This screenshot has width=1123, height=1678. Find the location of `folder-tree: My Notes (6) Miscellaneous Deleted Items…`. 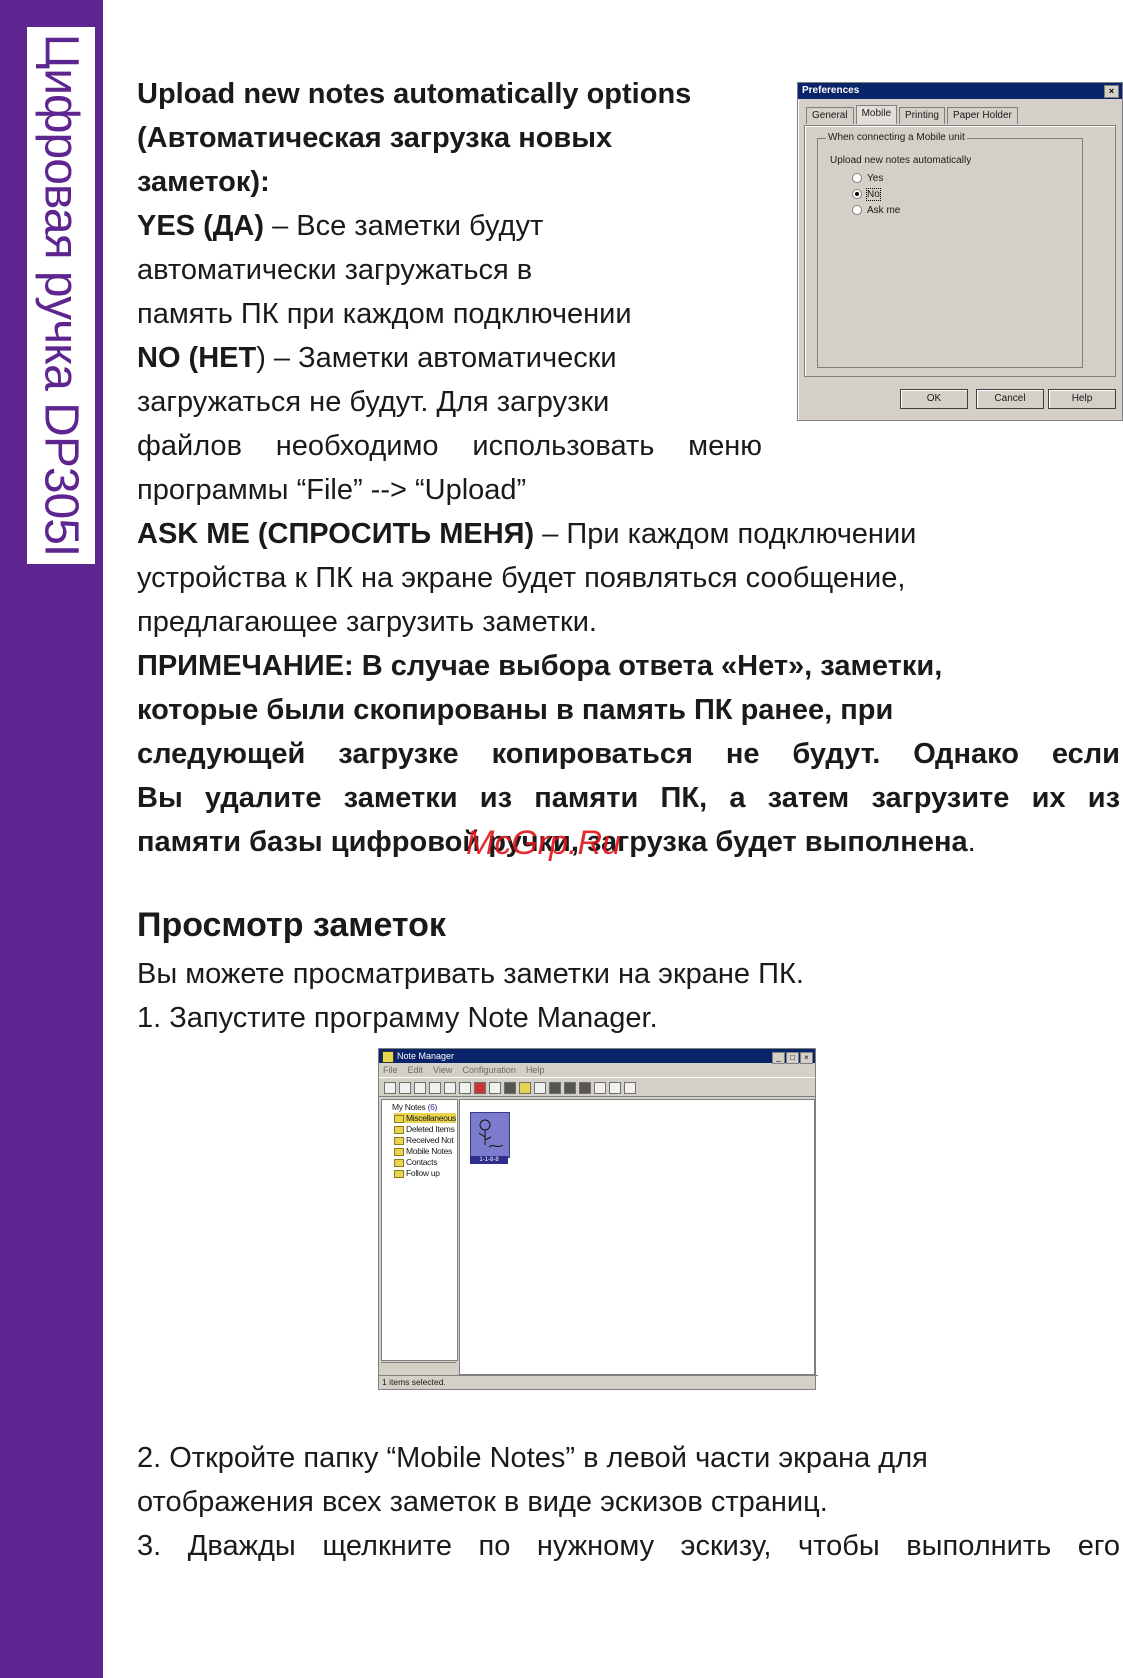

folder-tree: My Notes (6) Miscellaneous Deleted Items… is located at coordinates (419, 1230).